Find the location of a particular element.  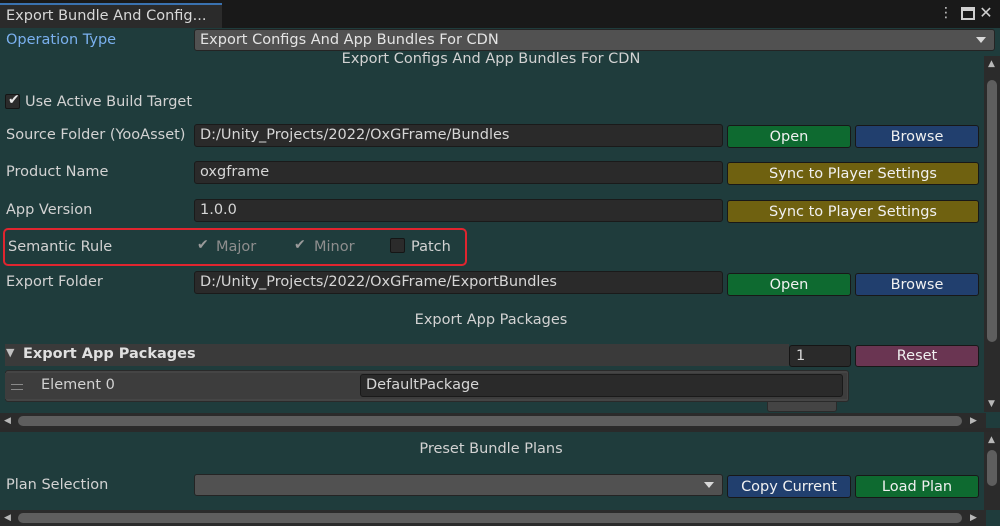

window-tab-bar: Export Bundle And Config... ⋮ ✕ is located at coordinates (500, 14).